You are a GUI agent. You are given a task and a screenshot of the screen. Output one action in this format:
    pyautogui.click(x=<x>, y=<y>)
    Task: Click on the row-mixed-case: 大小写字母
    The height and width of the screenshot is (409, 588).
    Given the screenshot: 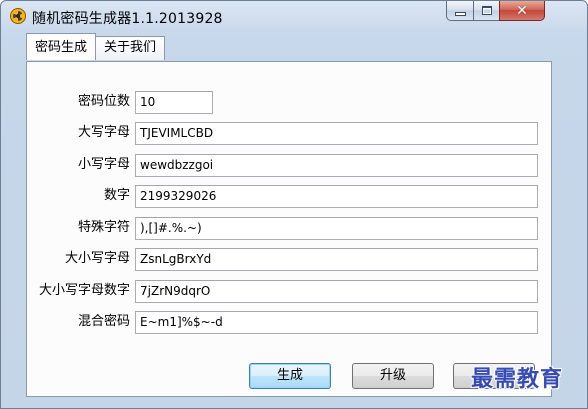 What is the action you would take?
    pyautogui.click(x=65, y=259)
    